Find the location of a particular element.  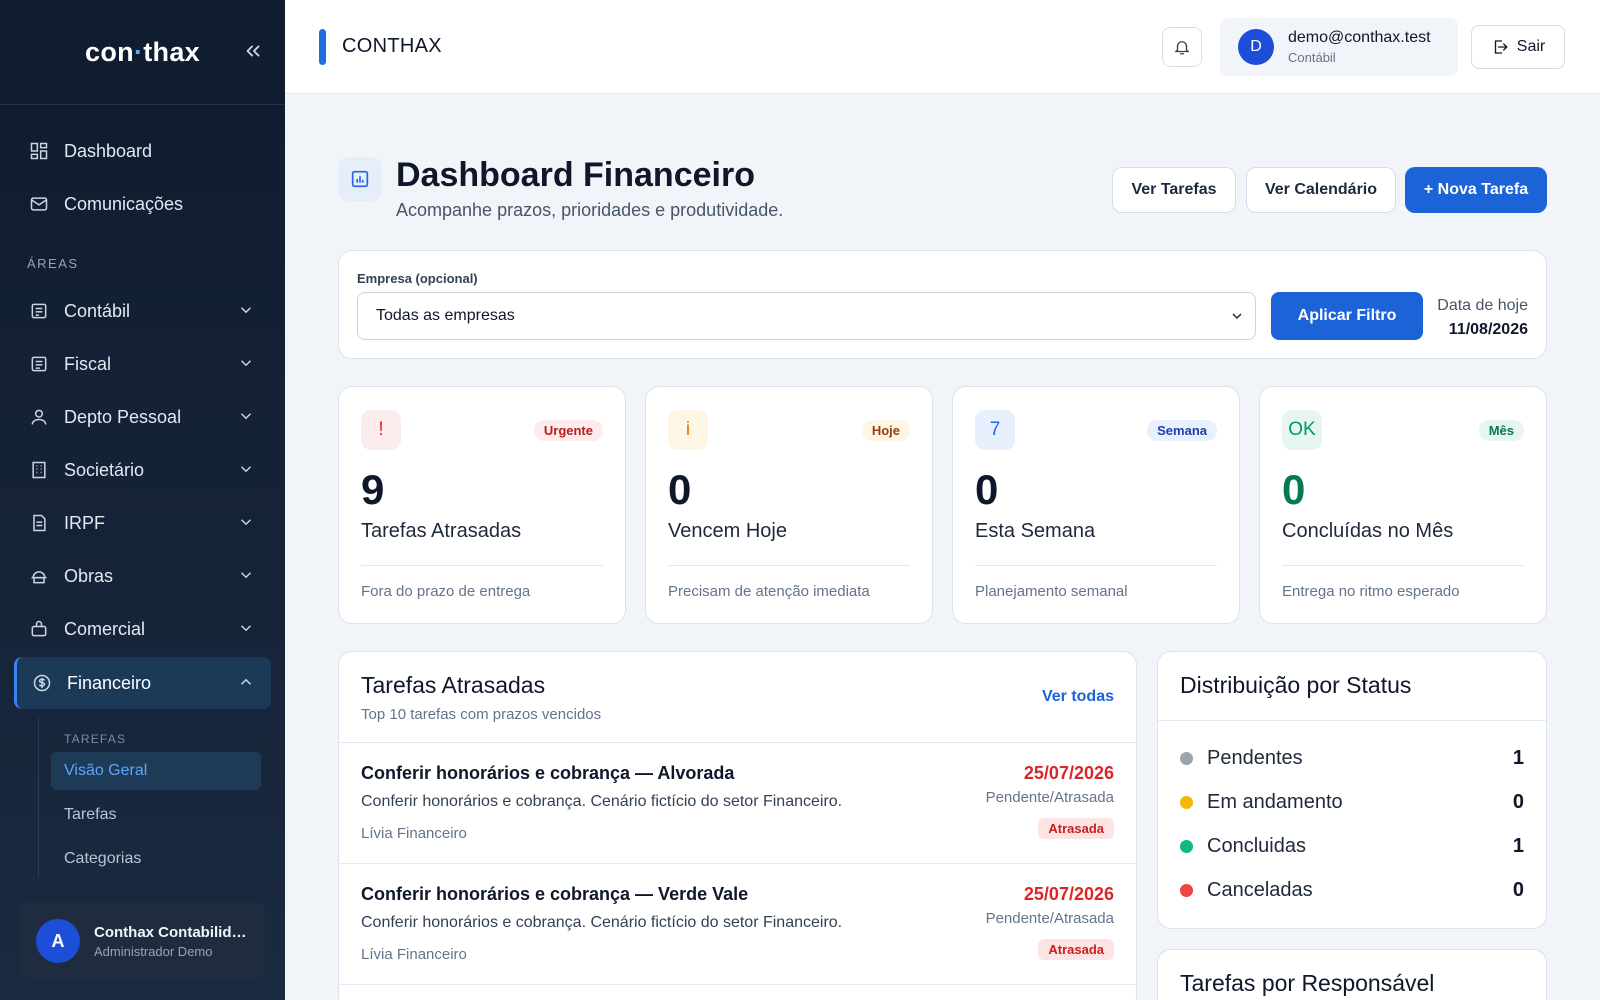

tasks-by-assignee-panel: Tarefas por Responsável is located at coordinates (1352, 974).